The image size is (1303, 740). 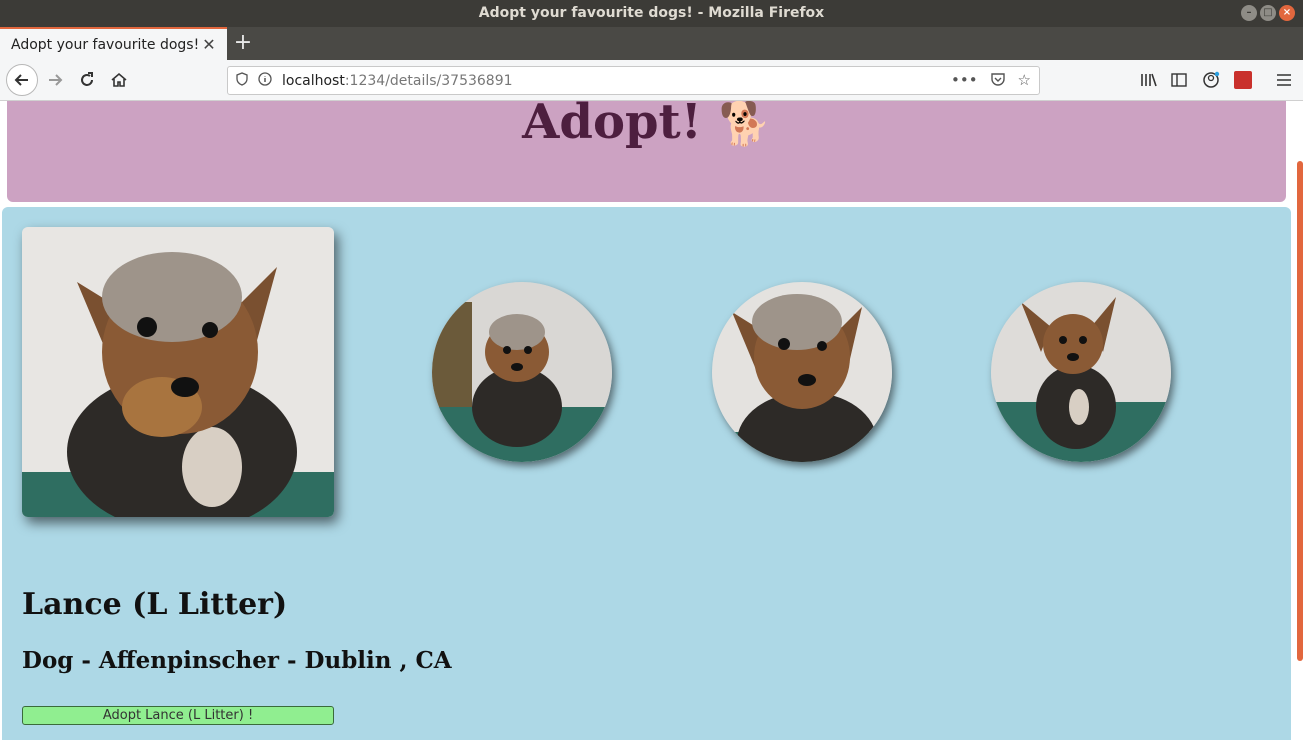 I want to click on browser-tab: Adopt your favourite dogs! ✕, so click(x=113, y=43).